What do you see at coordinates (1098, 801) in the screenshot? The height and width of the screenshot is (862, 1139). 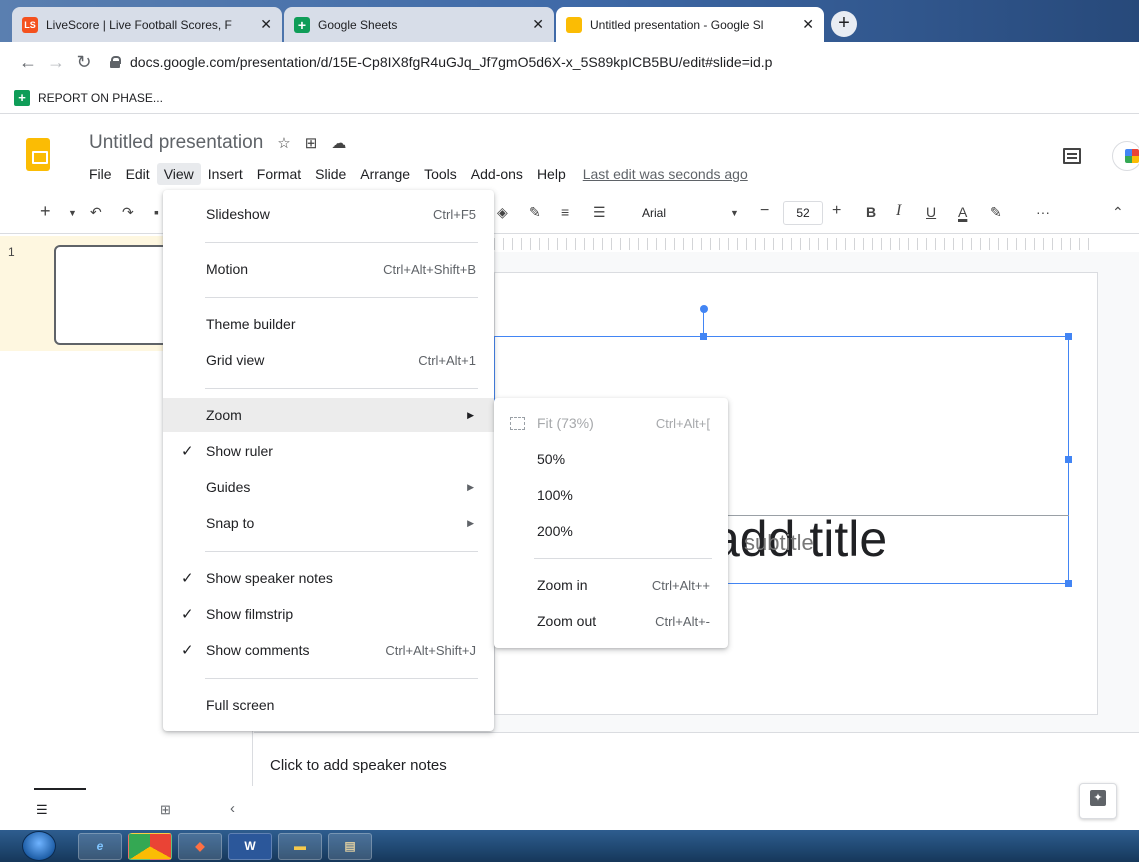 I see `explore-button` at bounding box center [1098, 801].